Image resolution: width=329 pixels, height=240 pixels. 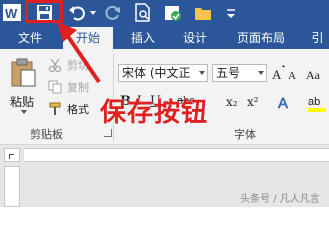 I want to click on svg-text: W, so click(x=11, y=13).